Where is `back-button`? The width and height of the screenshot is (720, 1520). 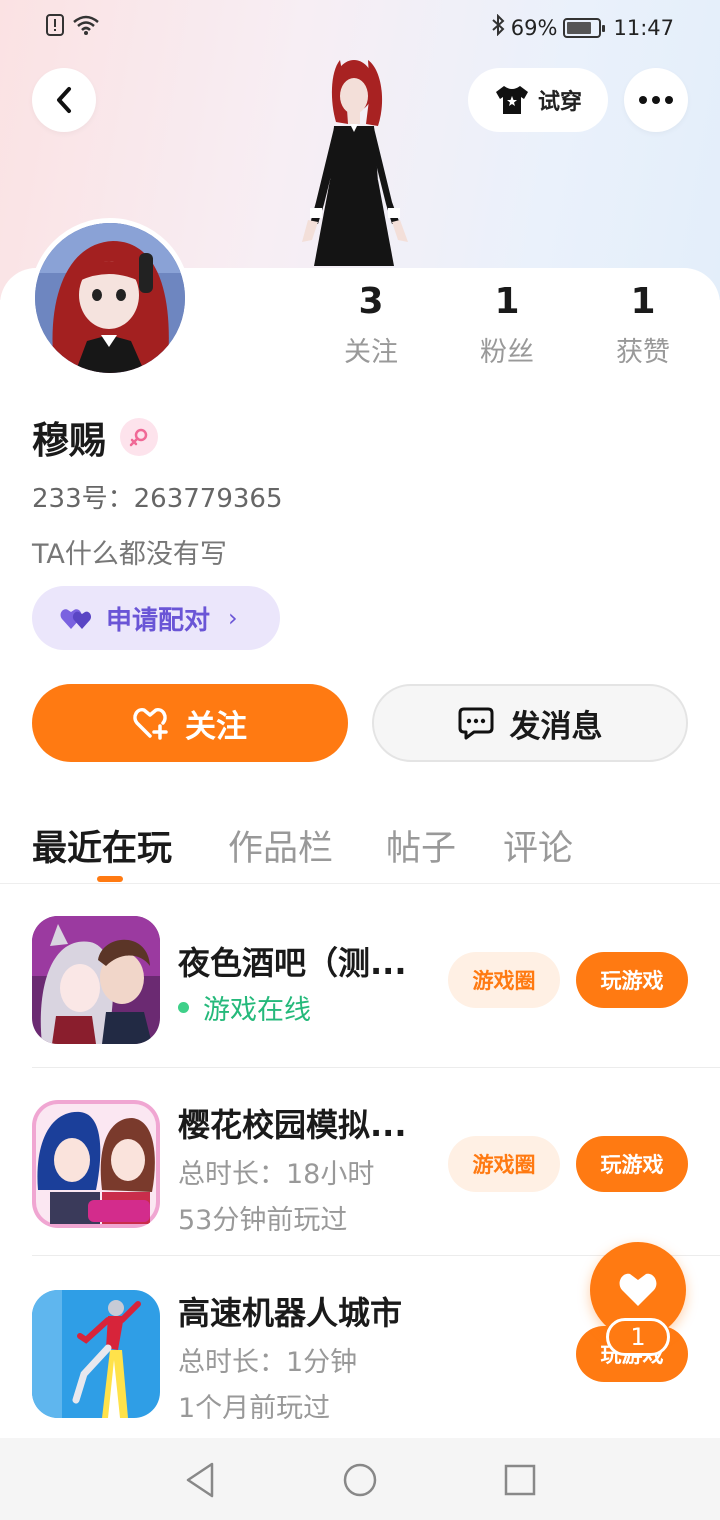 back-button is located at coordinates (64, 100).